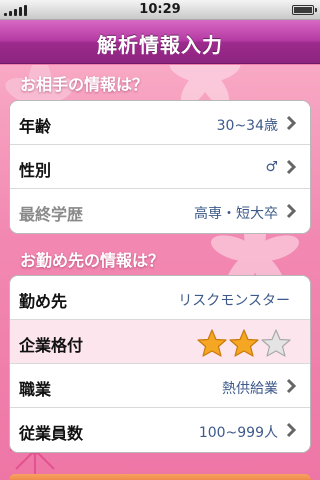 This screenshot has height=480, width=320. I want to click on row-employees: 従業員数 100~999人, so click(160, 430).